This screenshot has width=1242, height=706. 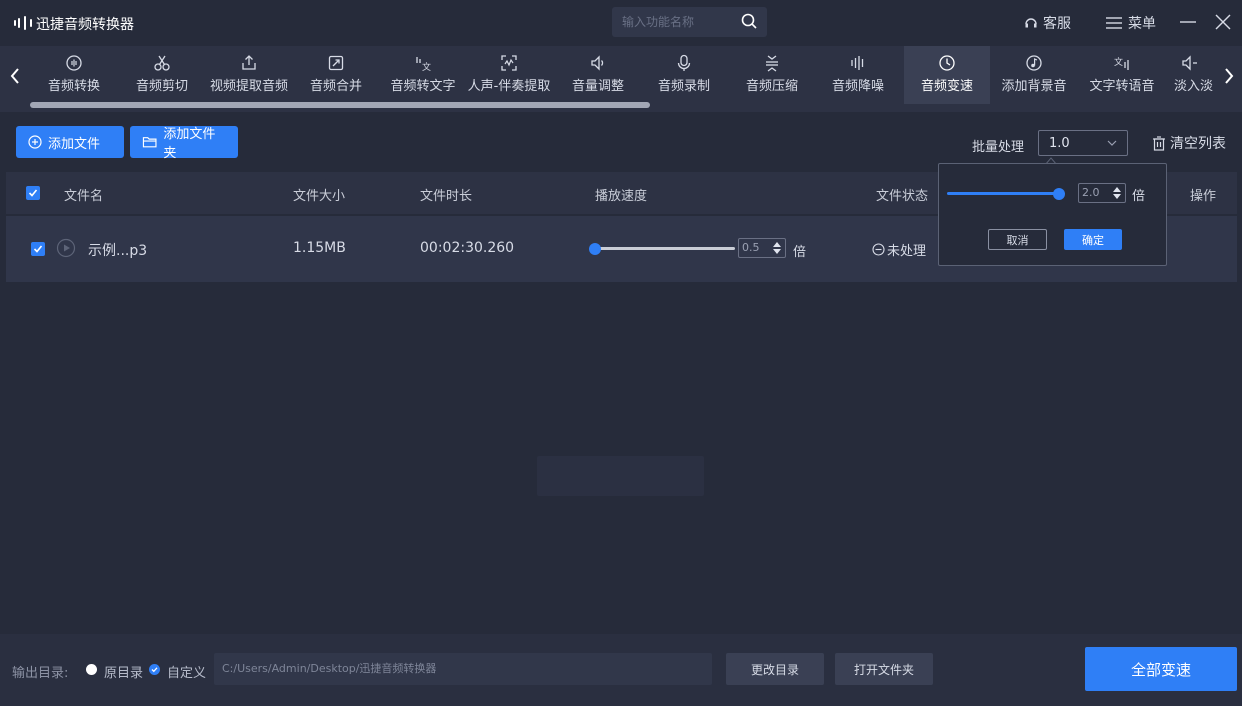 I want to click on text-to-speech-icon: 文, so click(x=1121, y=63).